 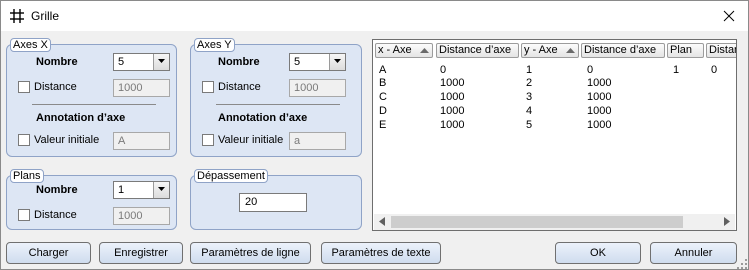 I want to click on axes-x-legend: Axes X, so click(x=30, y=45).